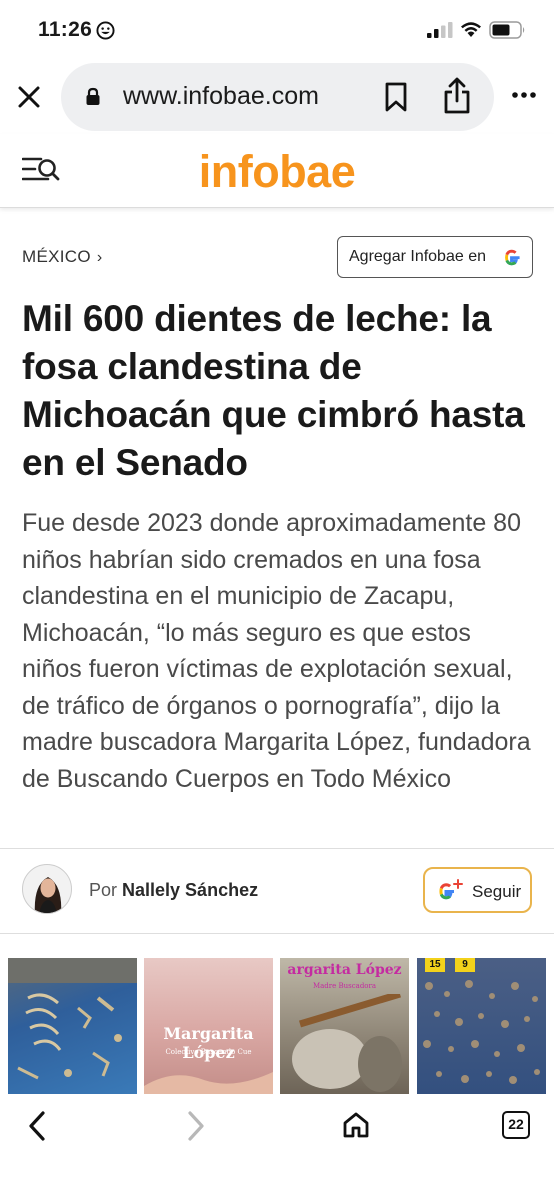  What do you see at coordinates (417, 256) in the screenshot?
I see `add-to-google-label: Agregar Infobae en` at bounding box center [417, 256].